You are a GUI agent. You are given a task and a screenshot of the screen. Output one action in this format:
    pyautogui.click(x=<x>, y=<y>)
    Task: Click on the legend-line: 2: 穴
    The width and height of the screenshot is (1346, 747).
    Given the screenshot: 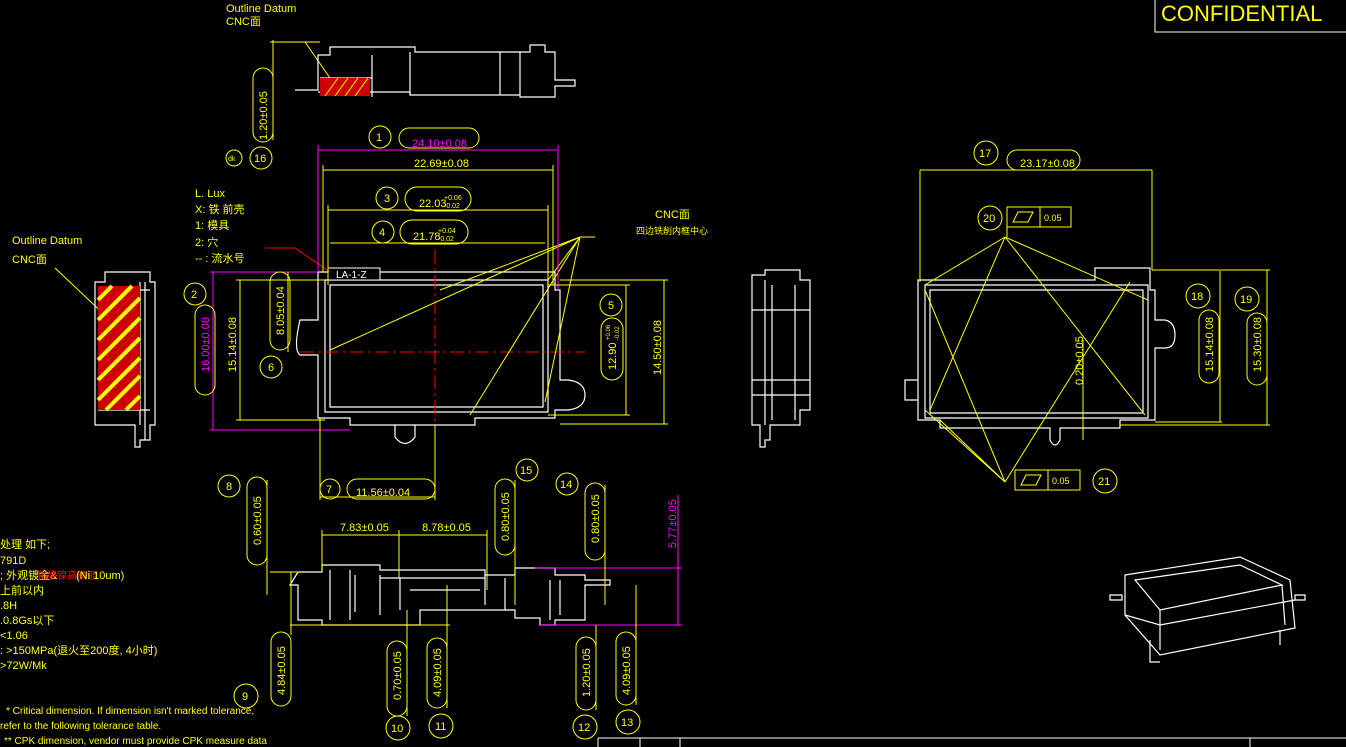 What is the action you would take?
    pyautogui.click(x=206, y=242)
    